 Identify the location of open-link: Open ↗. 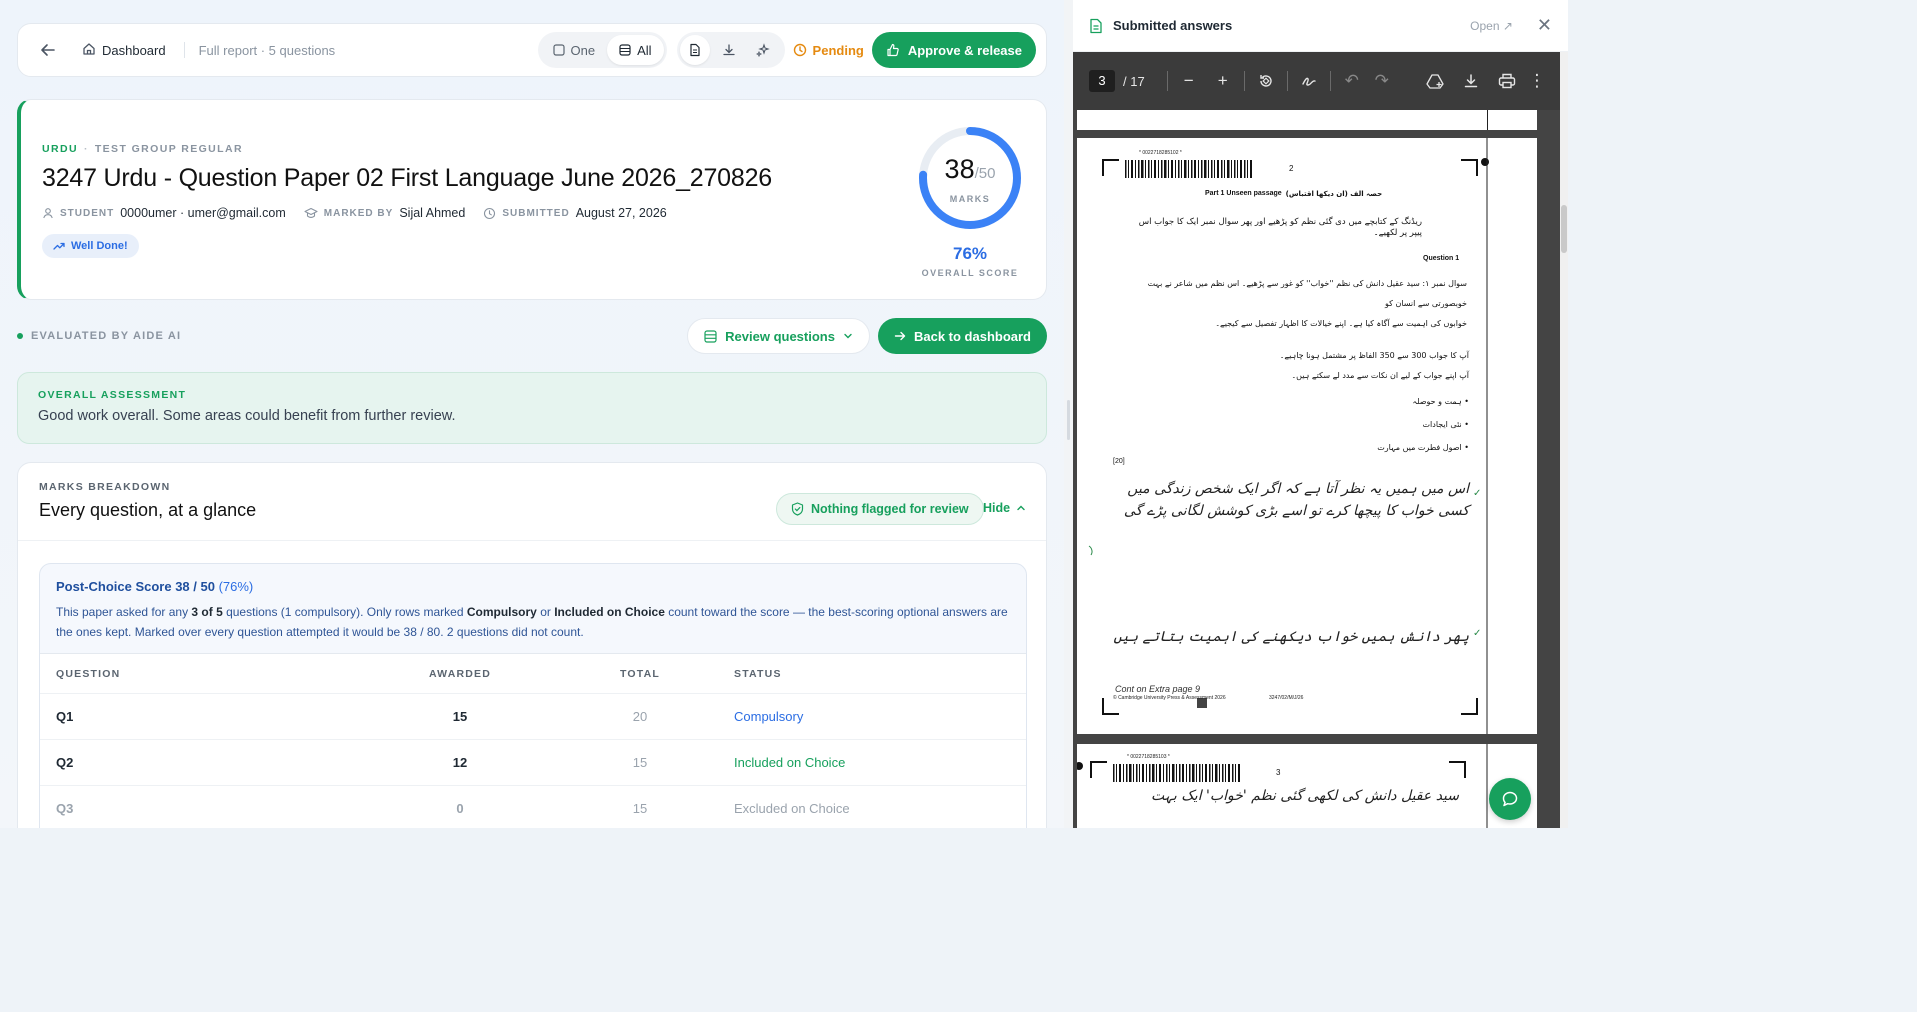
(1491, 26).